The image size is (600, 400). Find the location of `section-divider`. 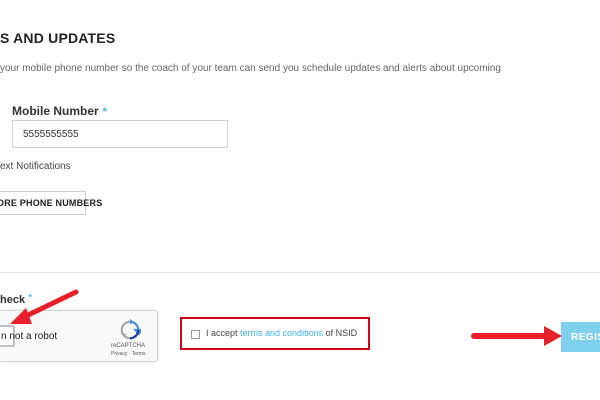

section-divider is located at coordinates (300, 272).